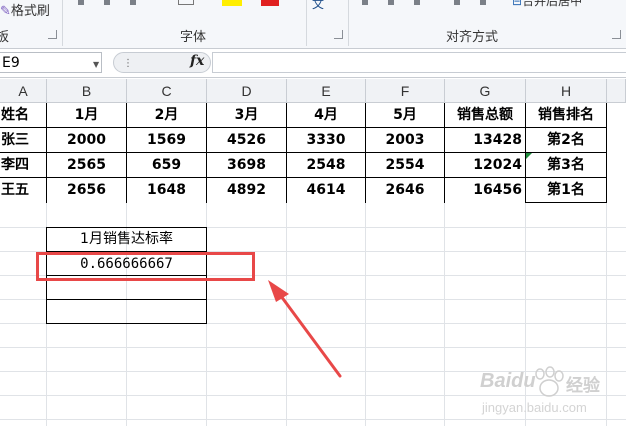 The image size is (626, 426). Describe the element at coordinates (534, 407) in the screenshot. I see `watermark-domain: jingyan.baidu.com` at that location.